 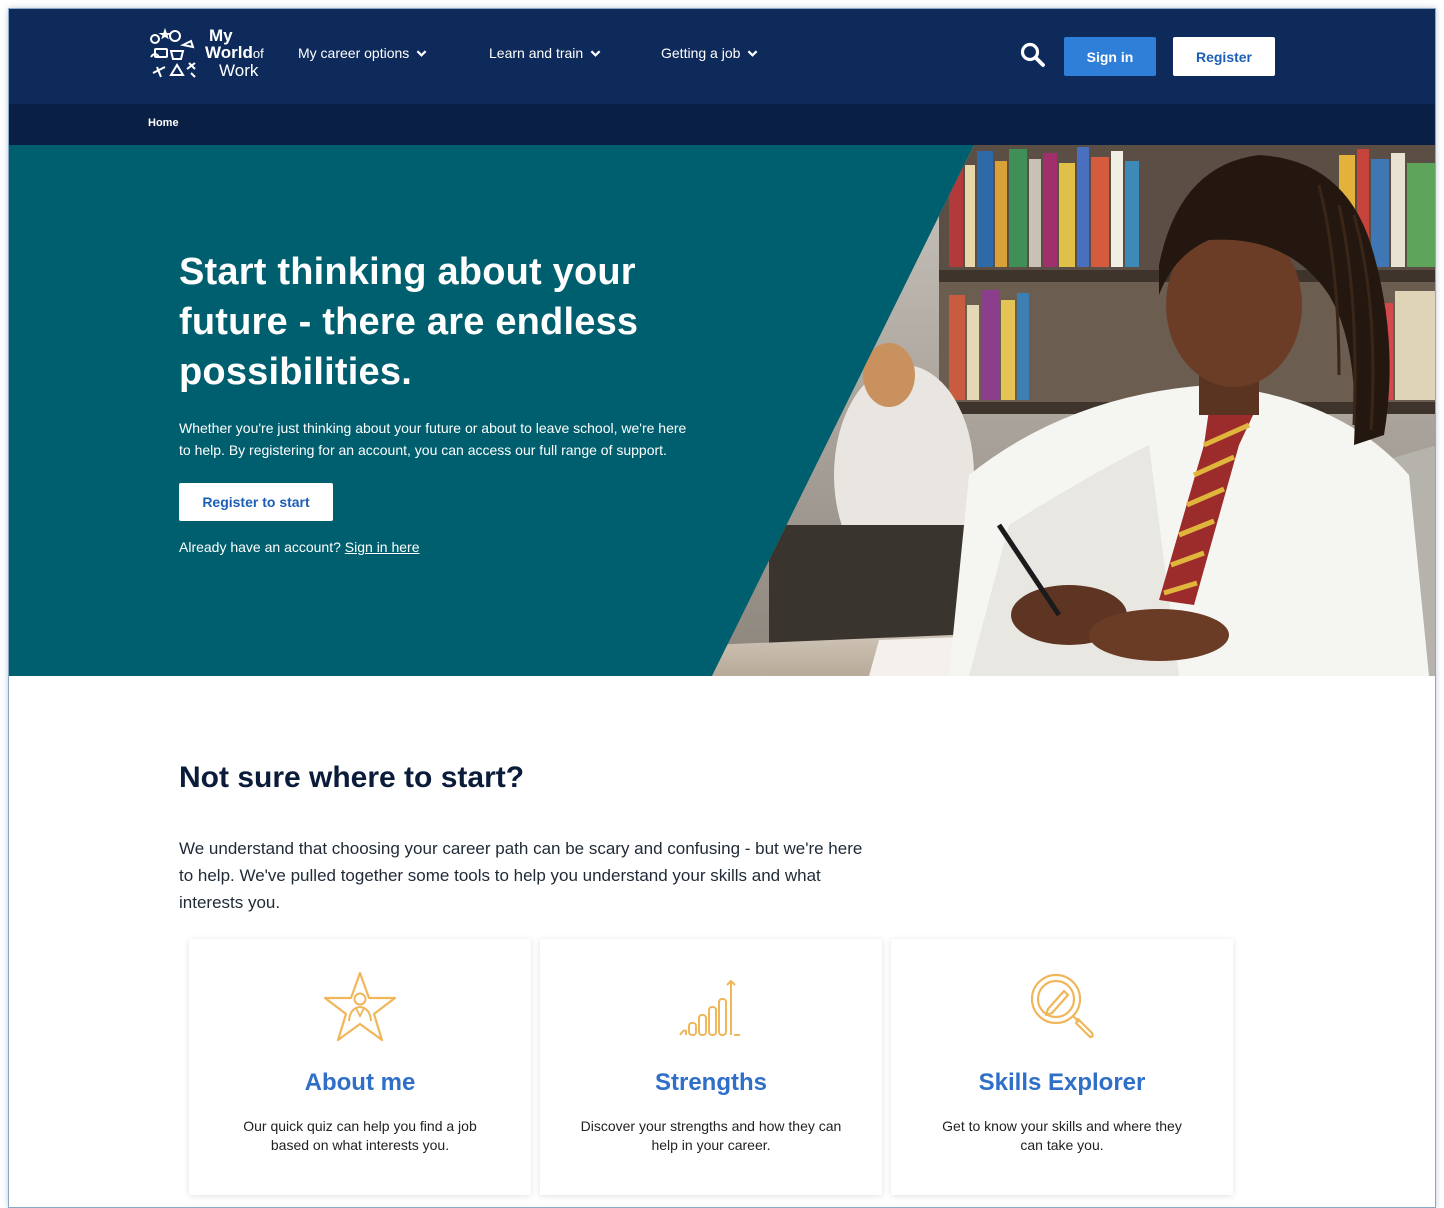 I want to click on nav-my-career-options: My career options, so click(x=362, y=53).